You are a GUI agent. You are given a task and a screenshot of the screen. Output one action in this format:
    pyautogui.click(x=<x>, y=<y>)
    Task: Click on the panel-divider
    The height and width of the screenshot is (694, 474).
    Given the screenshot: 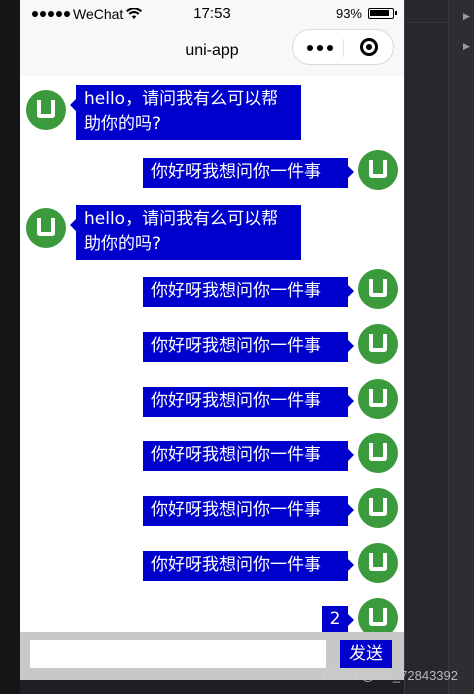 What is the action you would take?
    pyautogui.click(x=404, y=347)
    